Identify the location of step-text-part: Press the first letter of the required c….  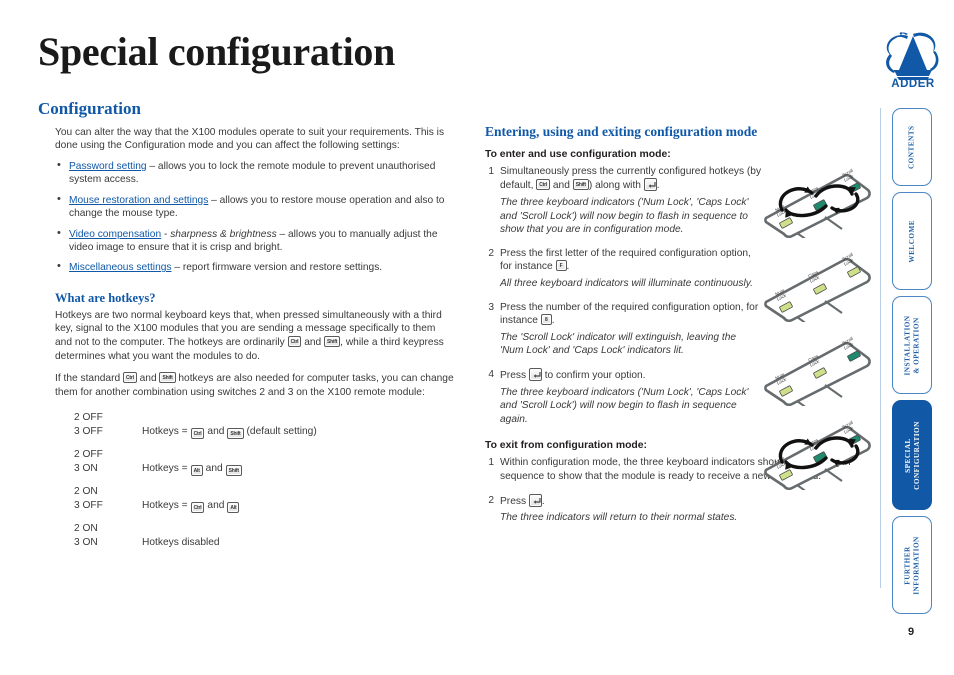
(625, 260).